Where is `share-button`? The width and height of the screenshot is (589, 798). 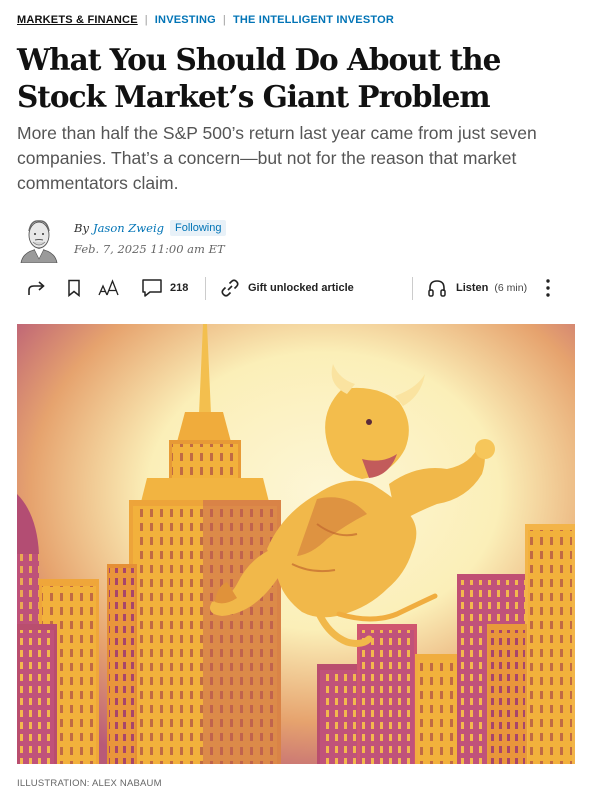 share-button is located at coordinates (37, 288).